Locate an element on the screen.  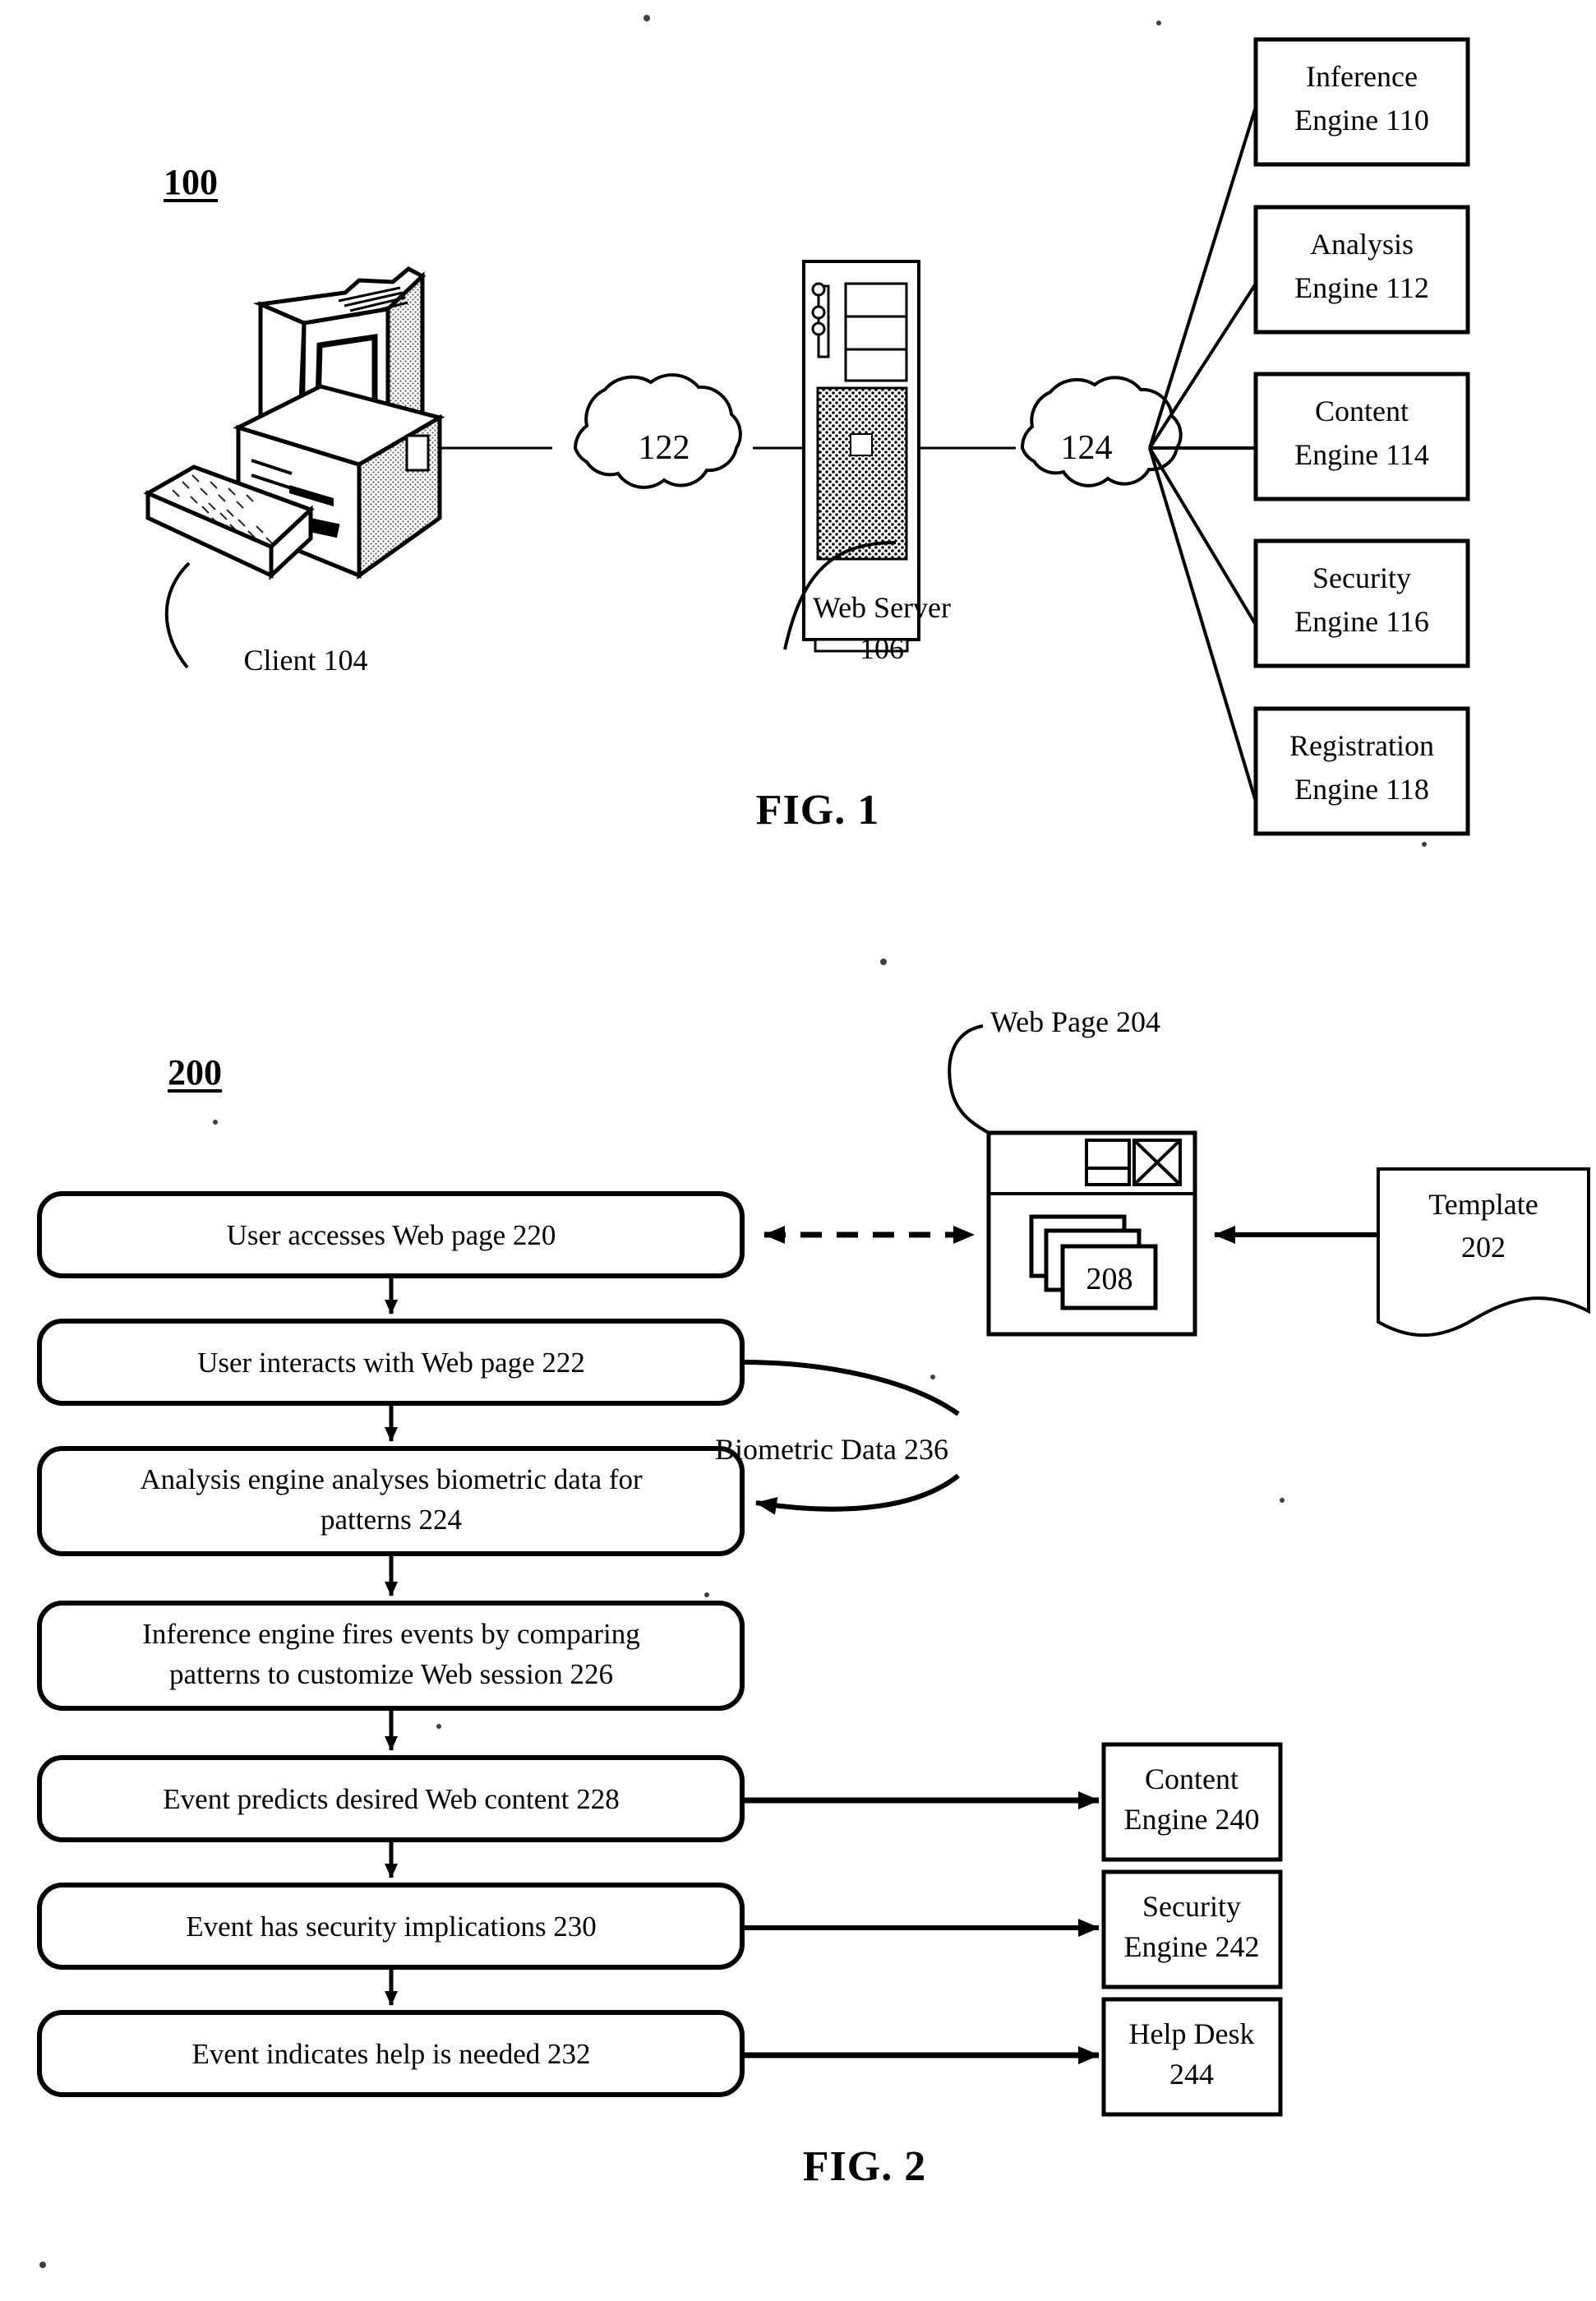
target-box-content-line2: Engine 240 is located at coordinates (1191, 1820).